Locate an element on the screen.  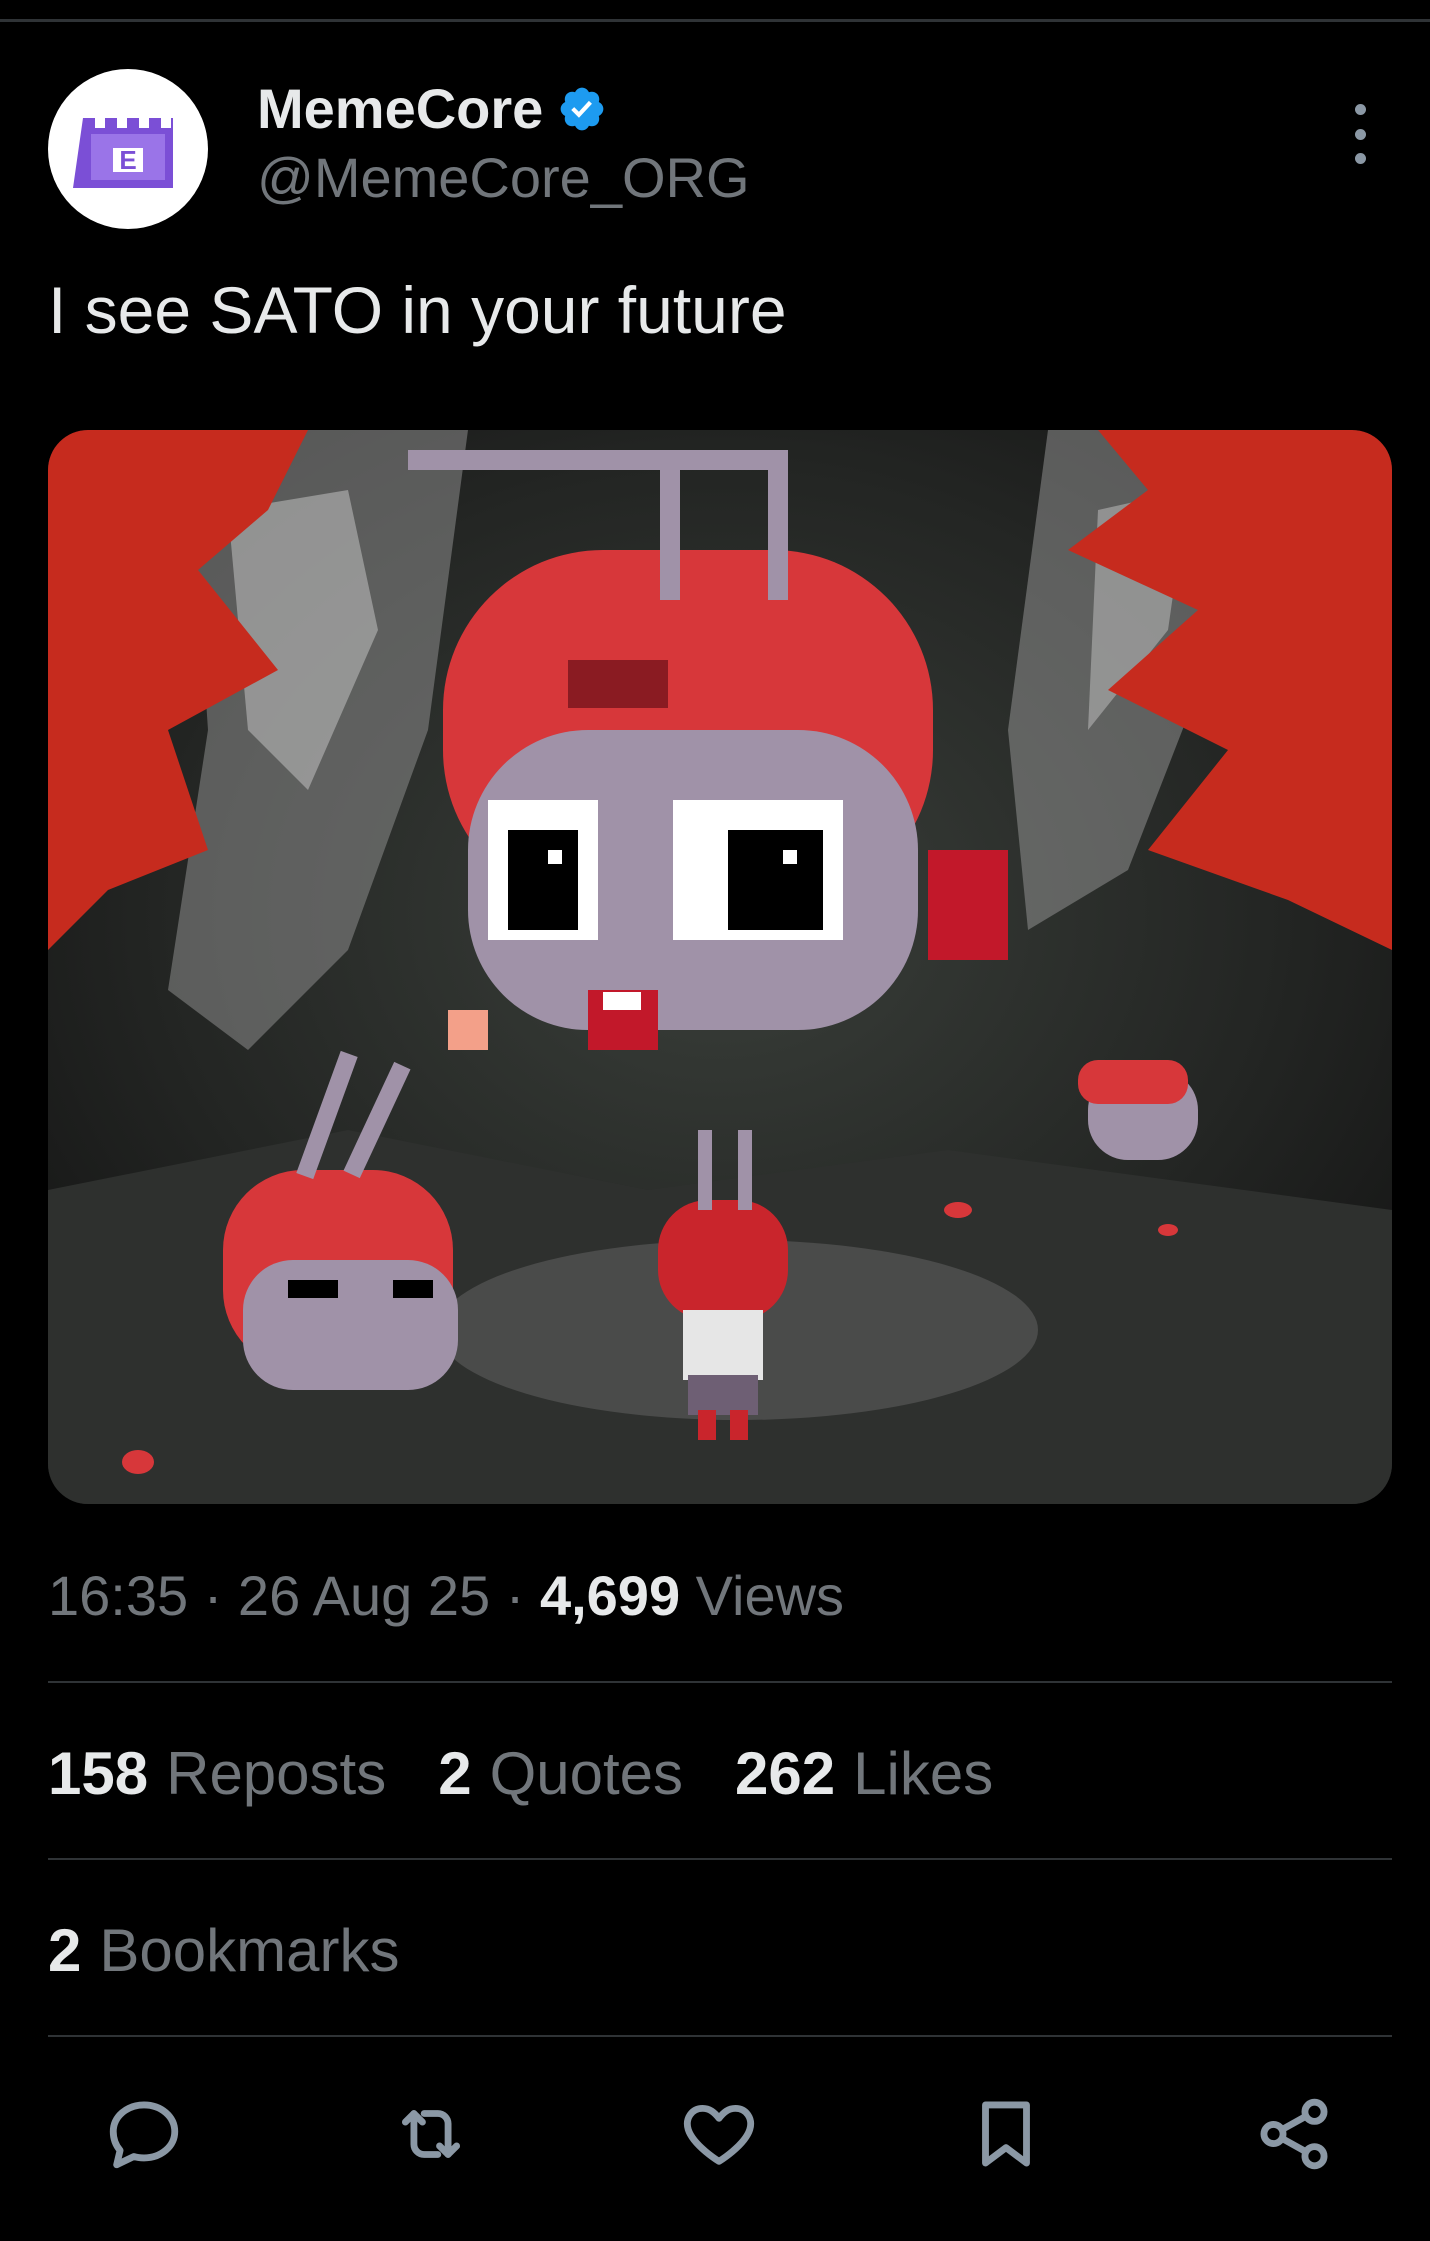
reply-button is located at coordinates (144, 2134).